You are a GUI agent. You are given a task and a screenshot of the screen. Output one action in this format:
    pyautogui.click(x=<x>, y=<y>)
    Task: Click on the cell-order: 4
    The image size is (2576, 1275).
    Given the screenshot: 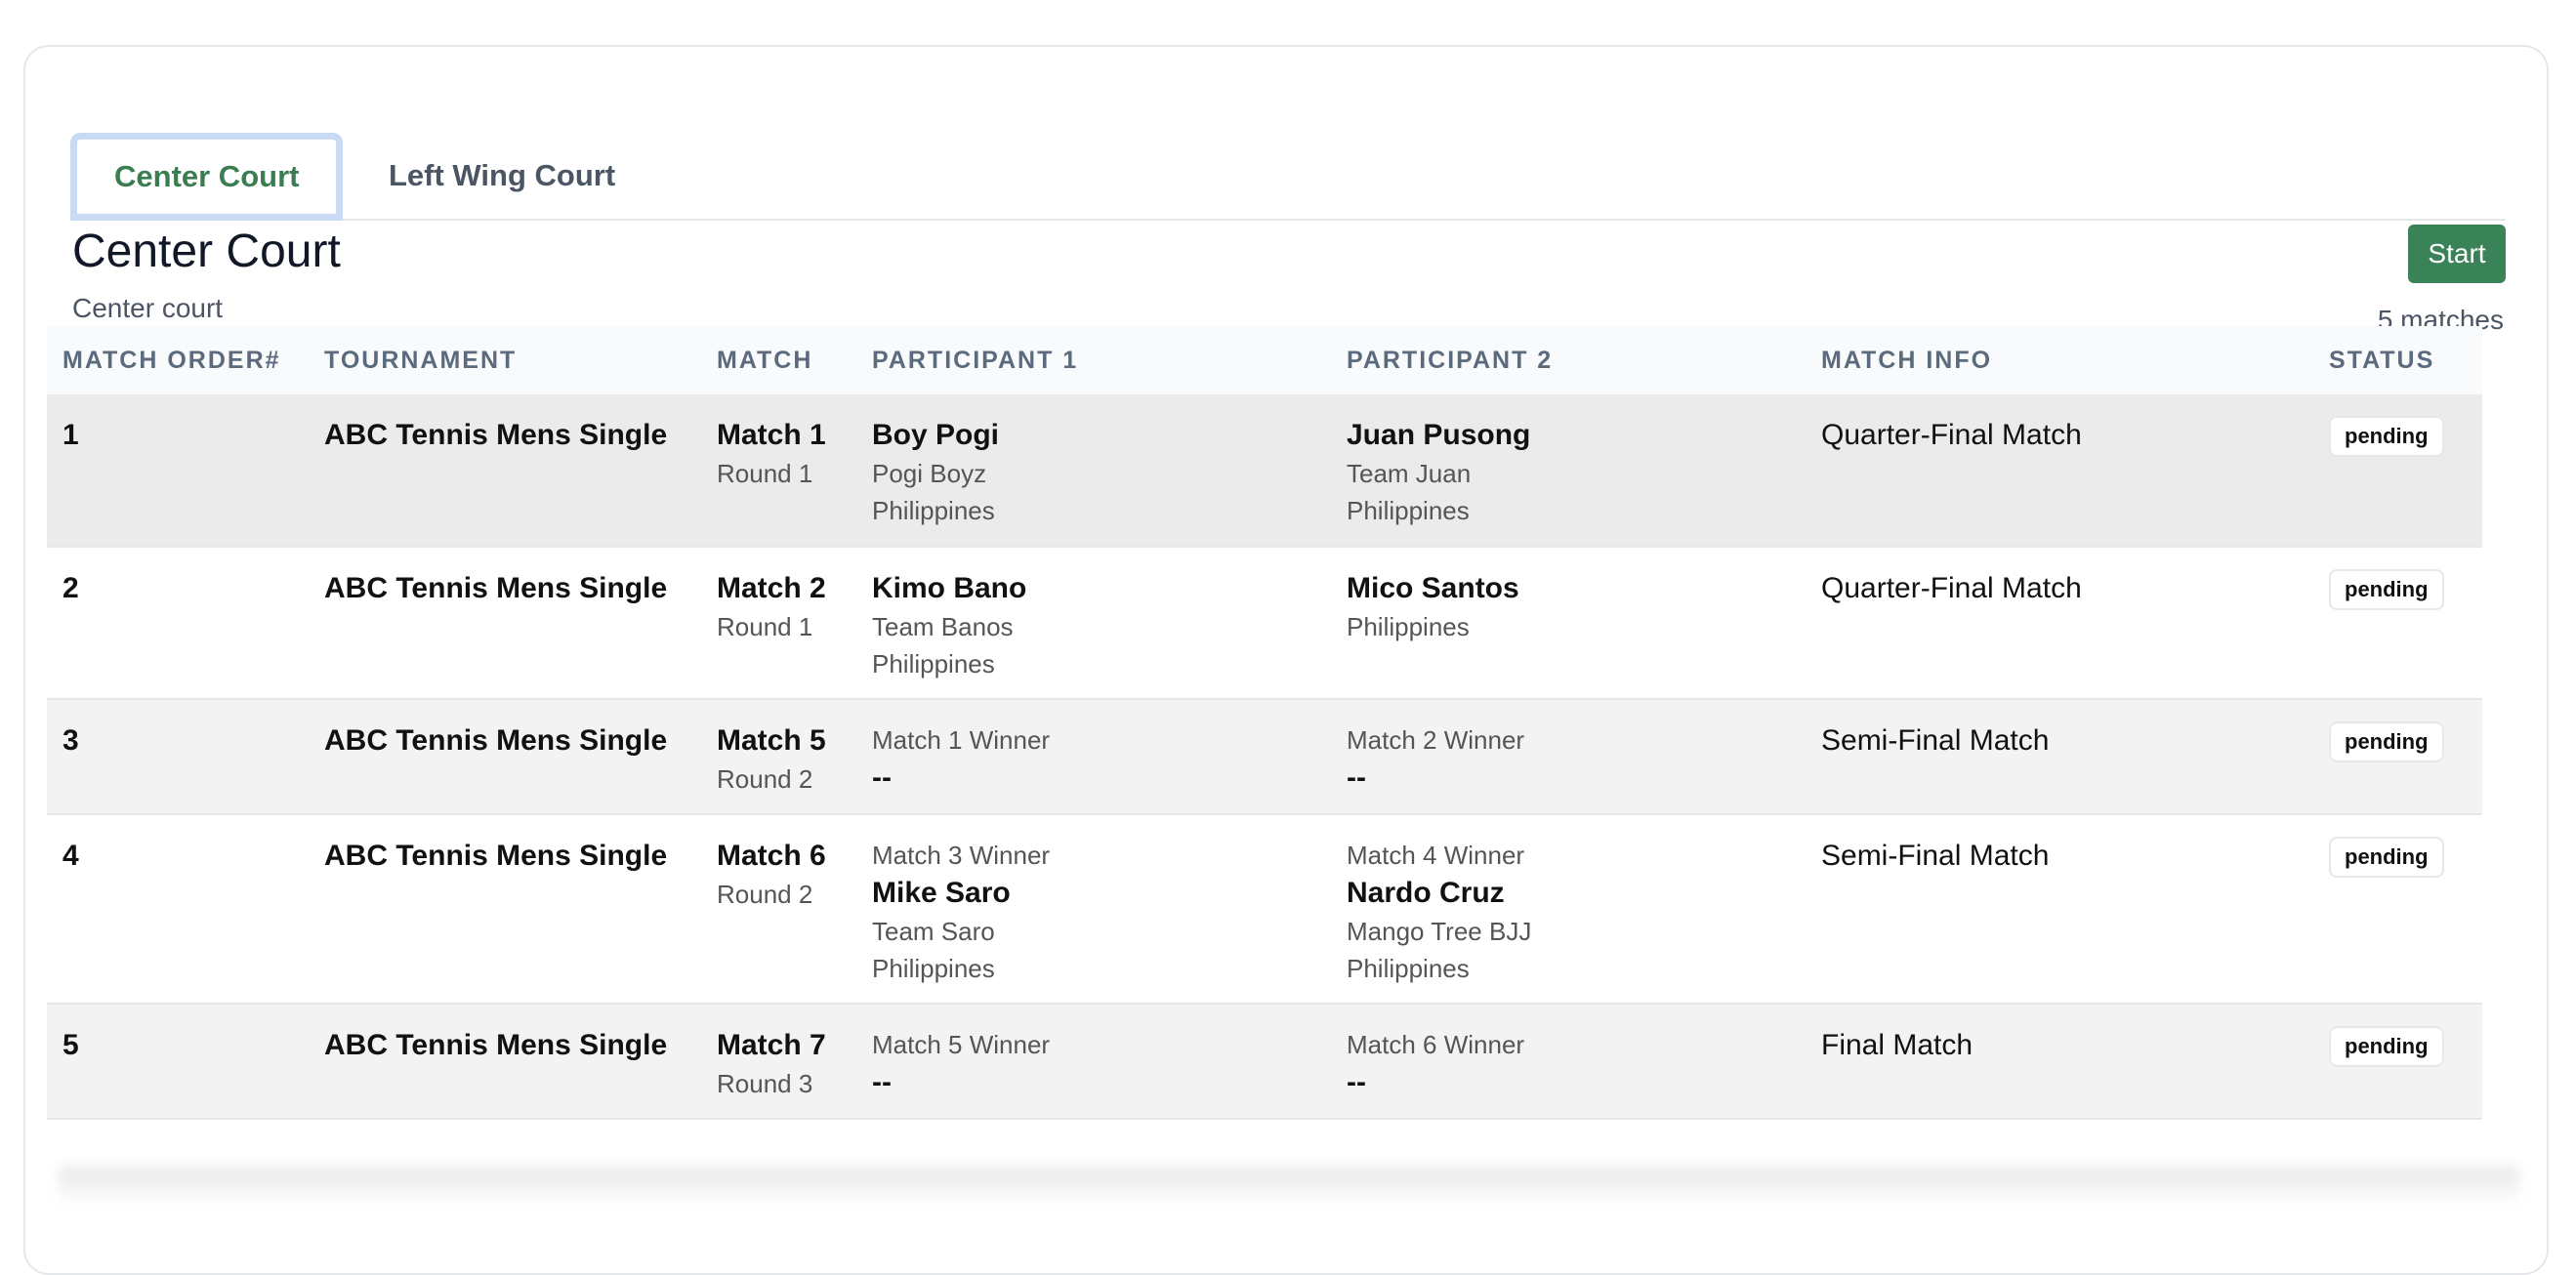 What is the action you would take?
    pyautogui.click(x=178, y=910)
    